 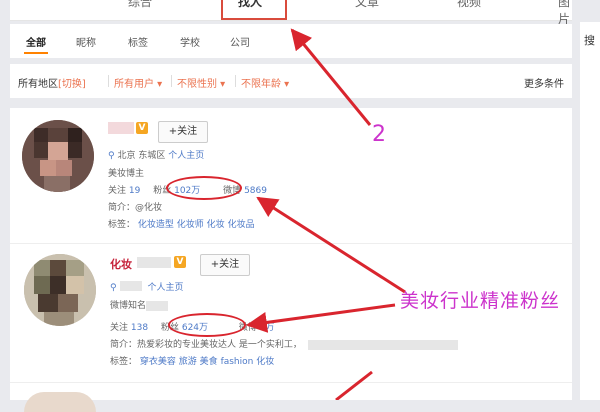 I want to click on annotation-caption: 美妆行业精准粉丝, so click(x=480, y=301).